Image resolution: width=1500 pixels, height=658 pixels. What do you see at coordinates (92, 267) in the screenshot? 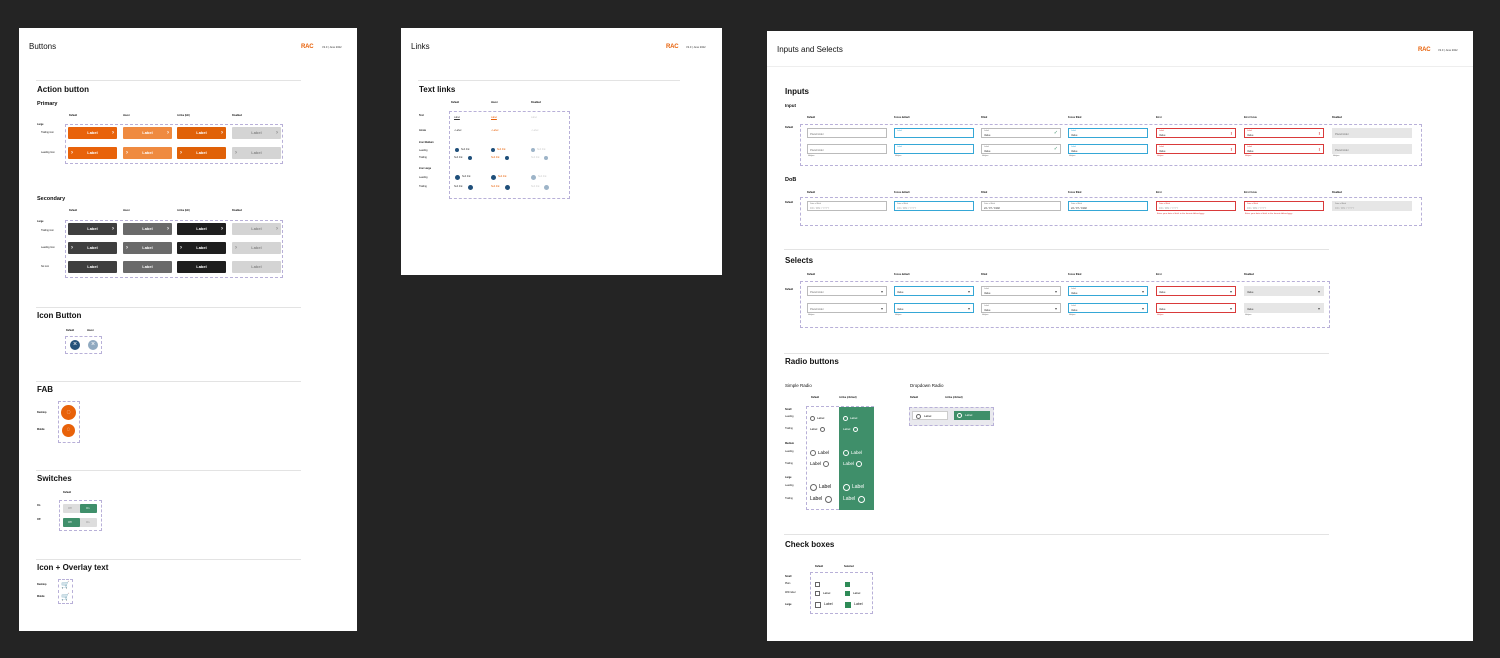
I see `secondary-button-default: Label` at bounding box center [92, 267].